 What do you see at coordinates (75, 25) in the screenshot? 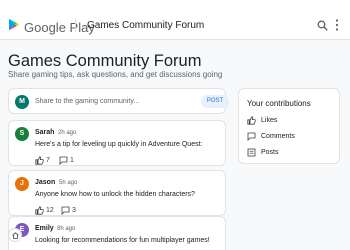
I see `header-divider` at bounding box center [75, 25].